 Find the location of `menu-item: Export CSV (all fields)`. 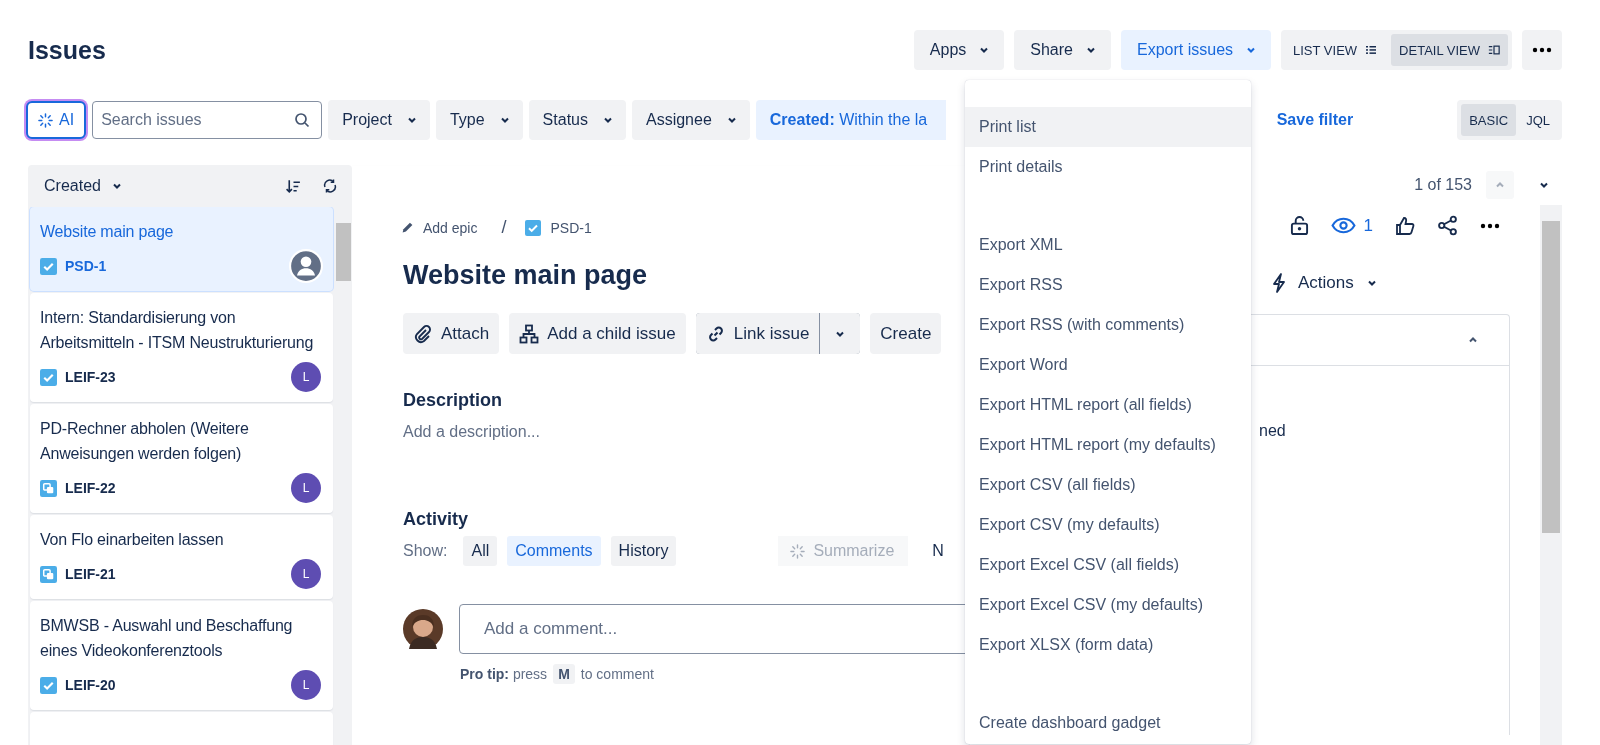

menu-item: Export CSV (all fields) is located at coordinates (1108, 485).